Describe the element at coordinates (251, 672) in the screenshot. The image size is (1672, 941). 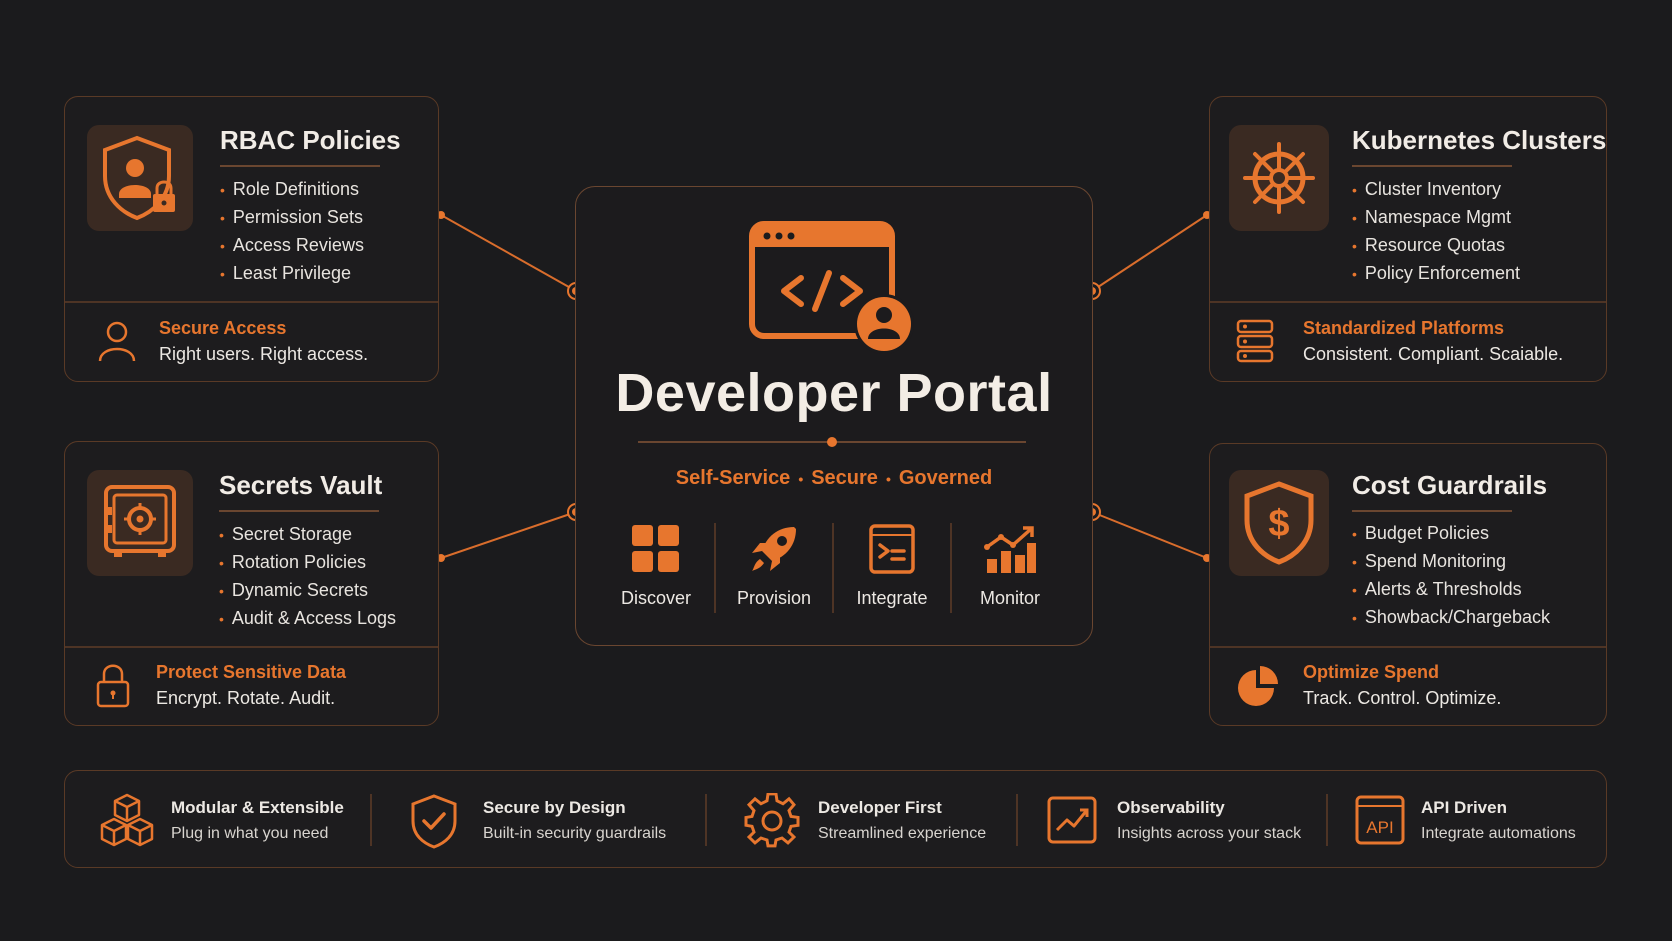
I see `footer-title: Protect Sensitive Data` at that location.